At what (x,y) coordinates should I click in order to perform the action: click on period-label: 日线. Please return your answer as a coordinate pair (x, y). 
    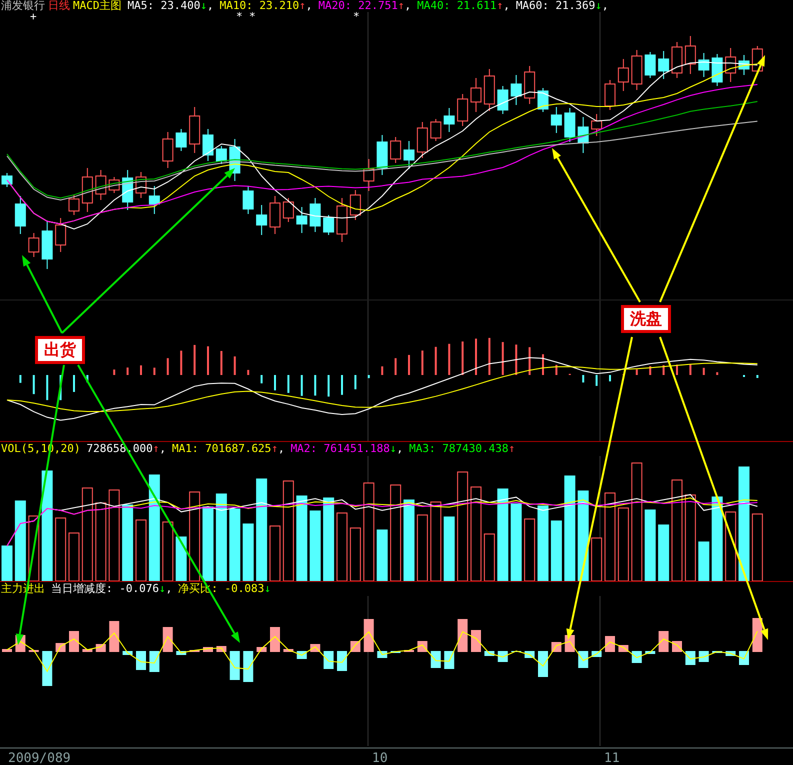
    Looking at the image, I should click on (59, 6).